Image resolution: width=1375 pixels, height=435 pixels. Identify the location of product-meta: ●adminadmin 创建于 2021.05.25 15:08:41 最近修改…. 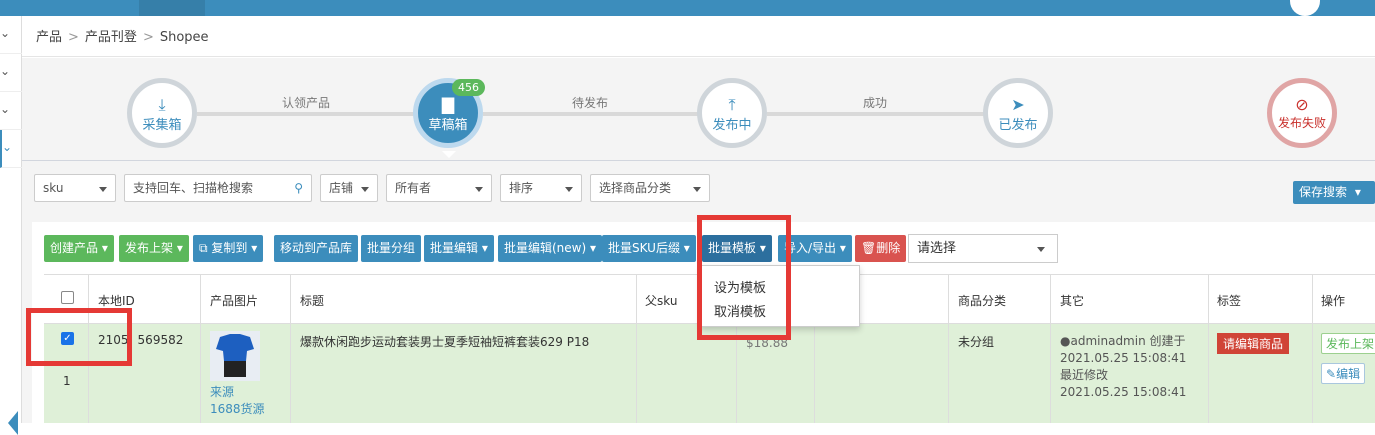
(1123, 367).